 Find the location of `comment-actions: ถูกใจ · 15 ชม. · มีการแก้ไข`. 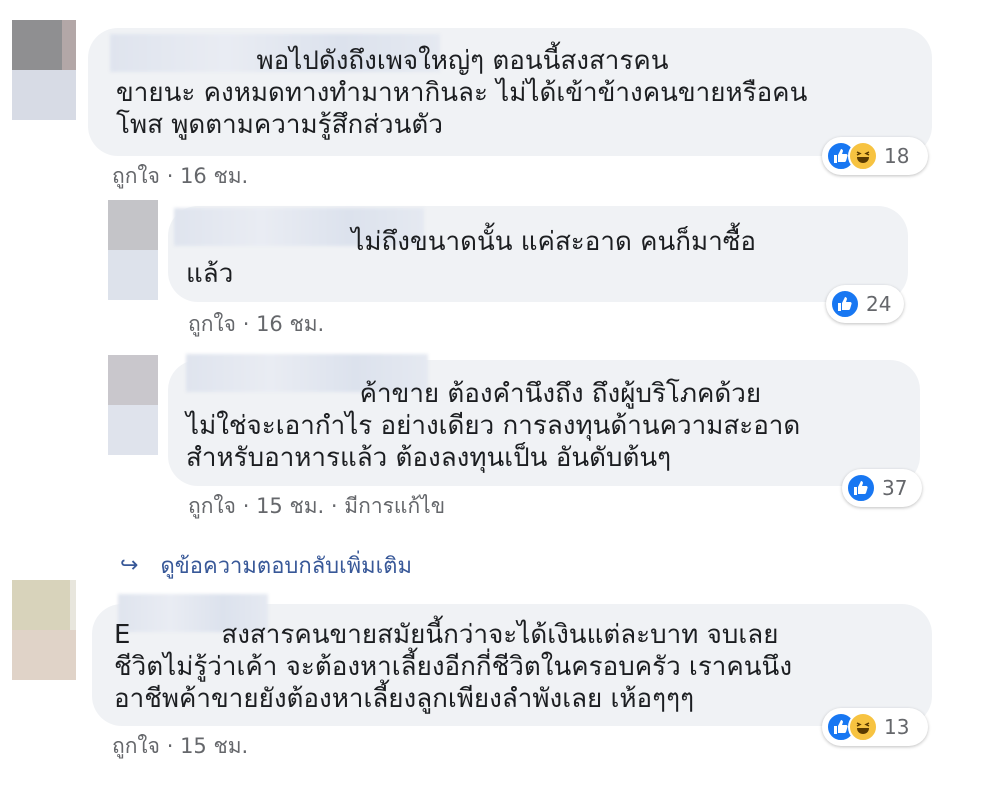

comment-actions: ถูกใจ · 15 ชม. · มีการแก้ไข is located at coordinates (316, 506).